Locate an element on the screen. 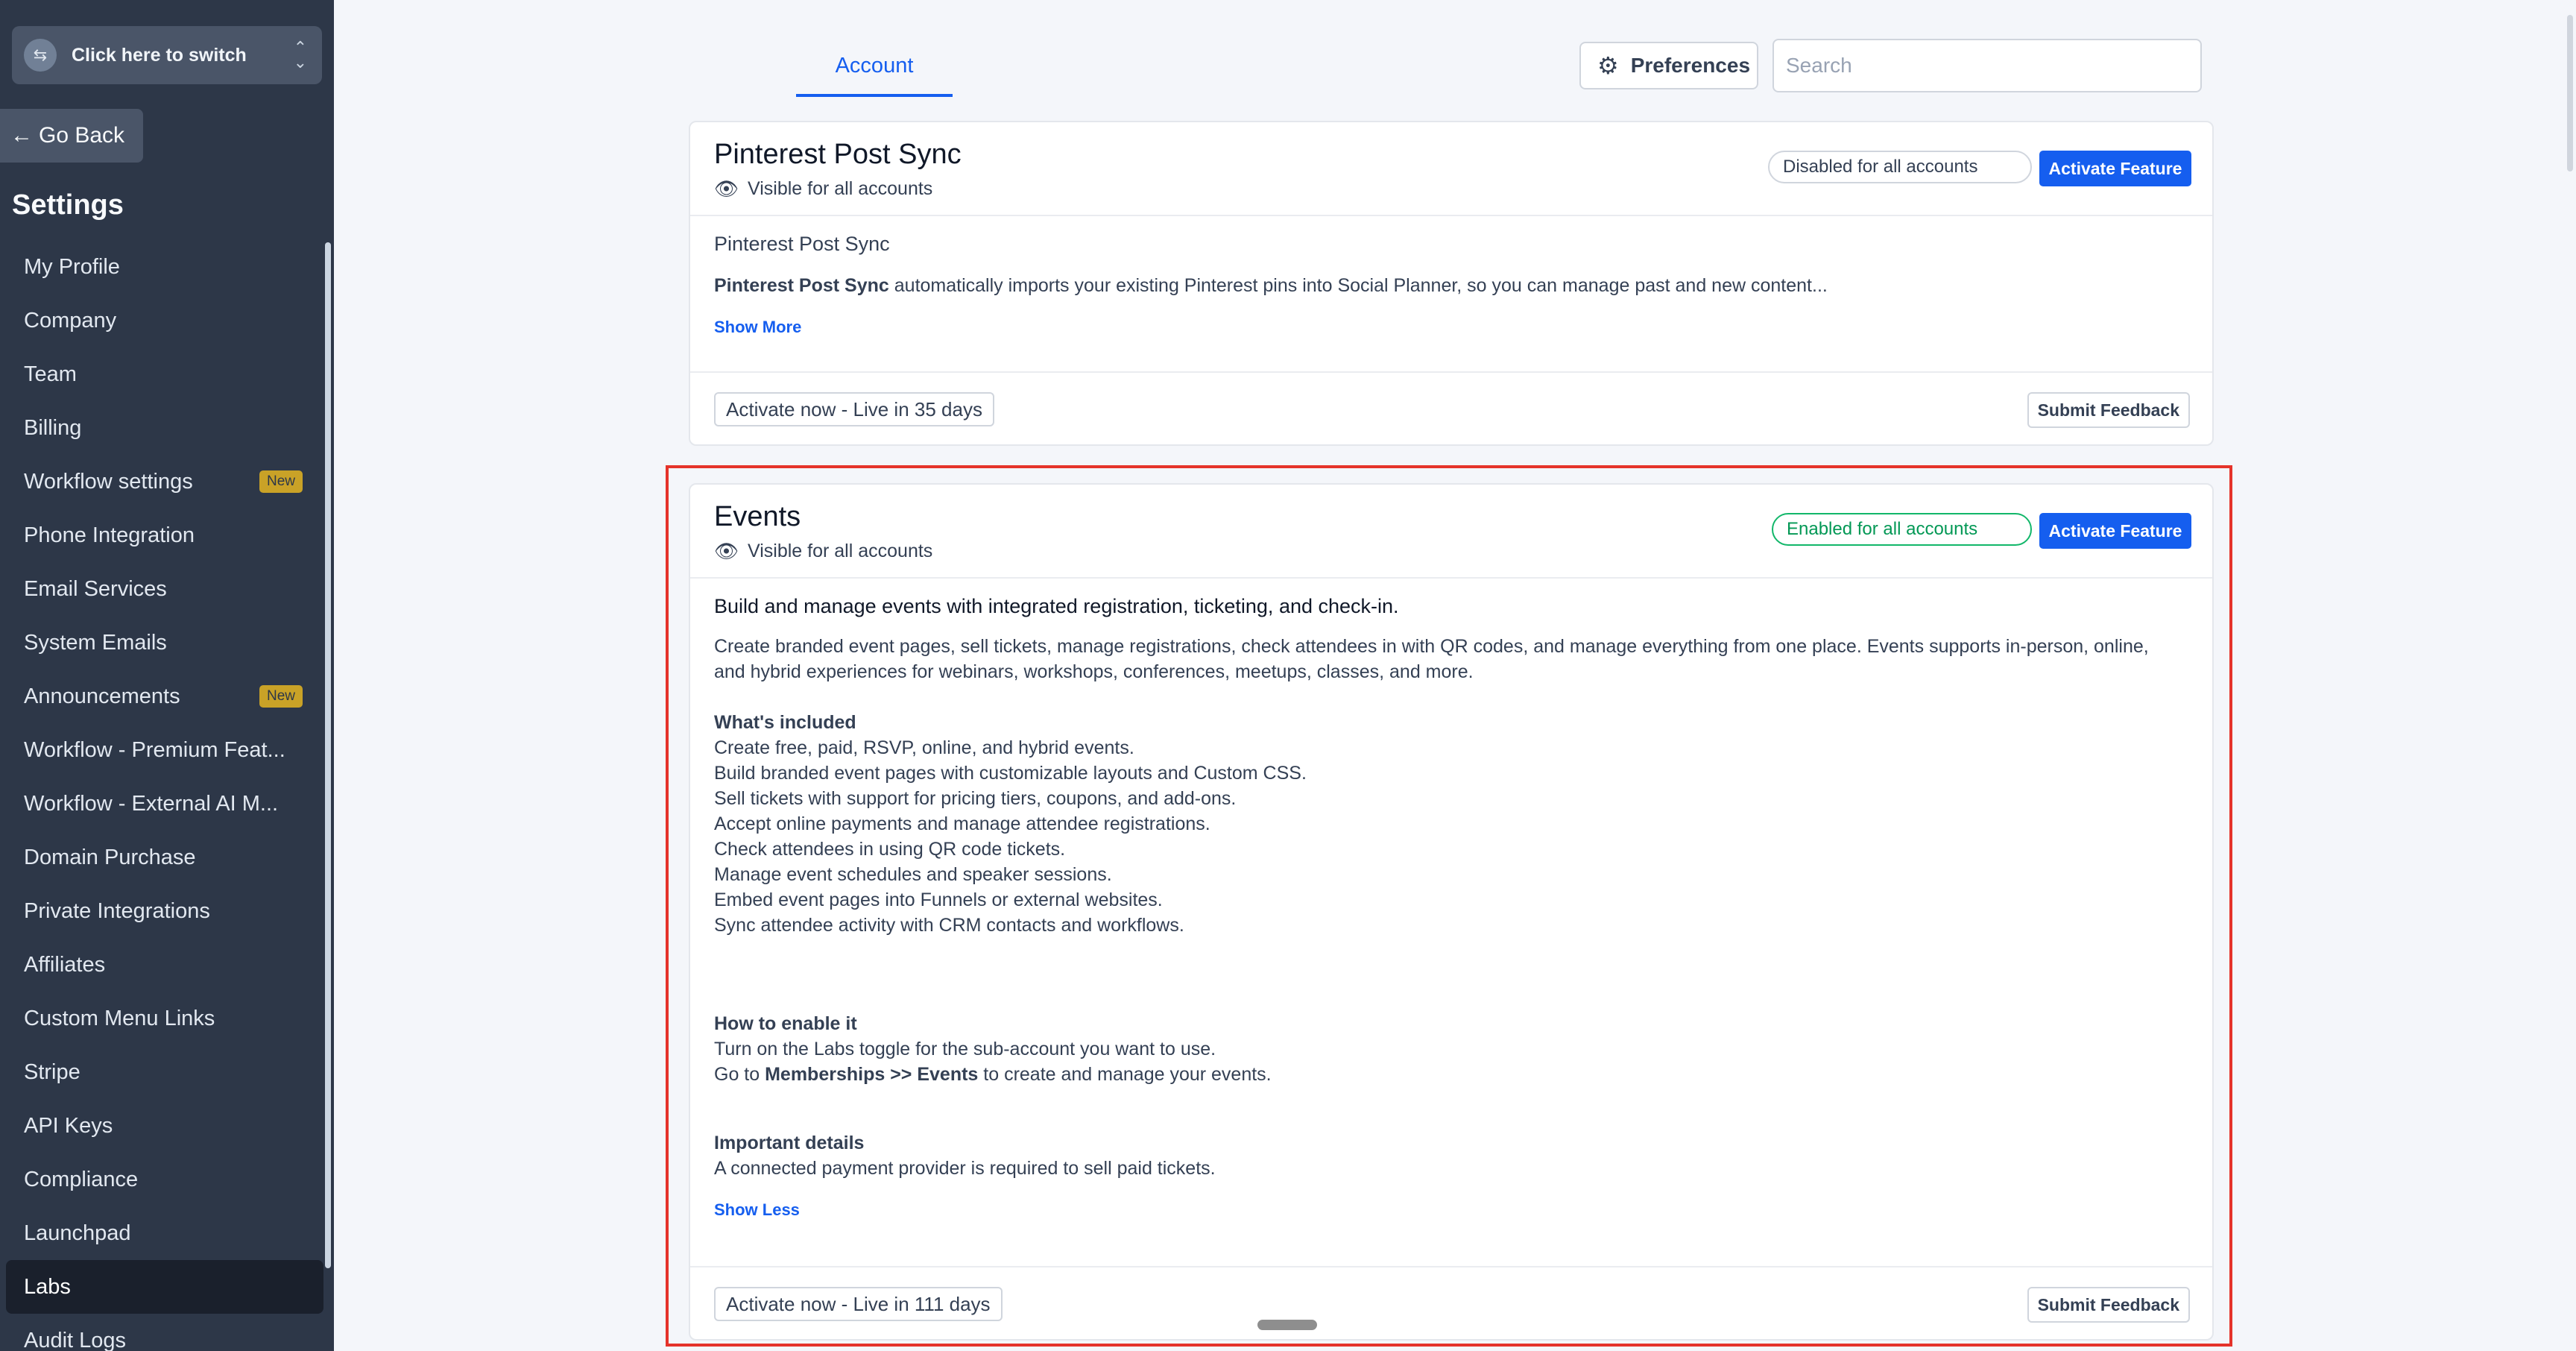 The height and width of the screenshot is (1351, 2576). show-less-link: Show Less is located at coordinates (757, 1209).